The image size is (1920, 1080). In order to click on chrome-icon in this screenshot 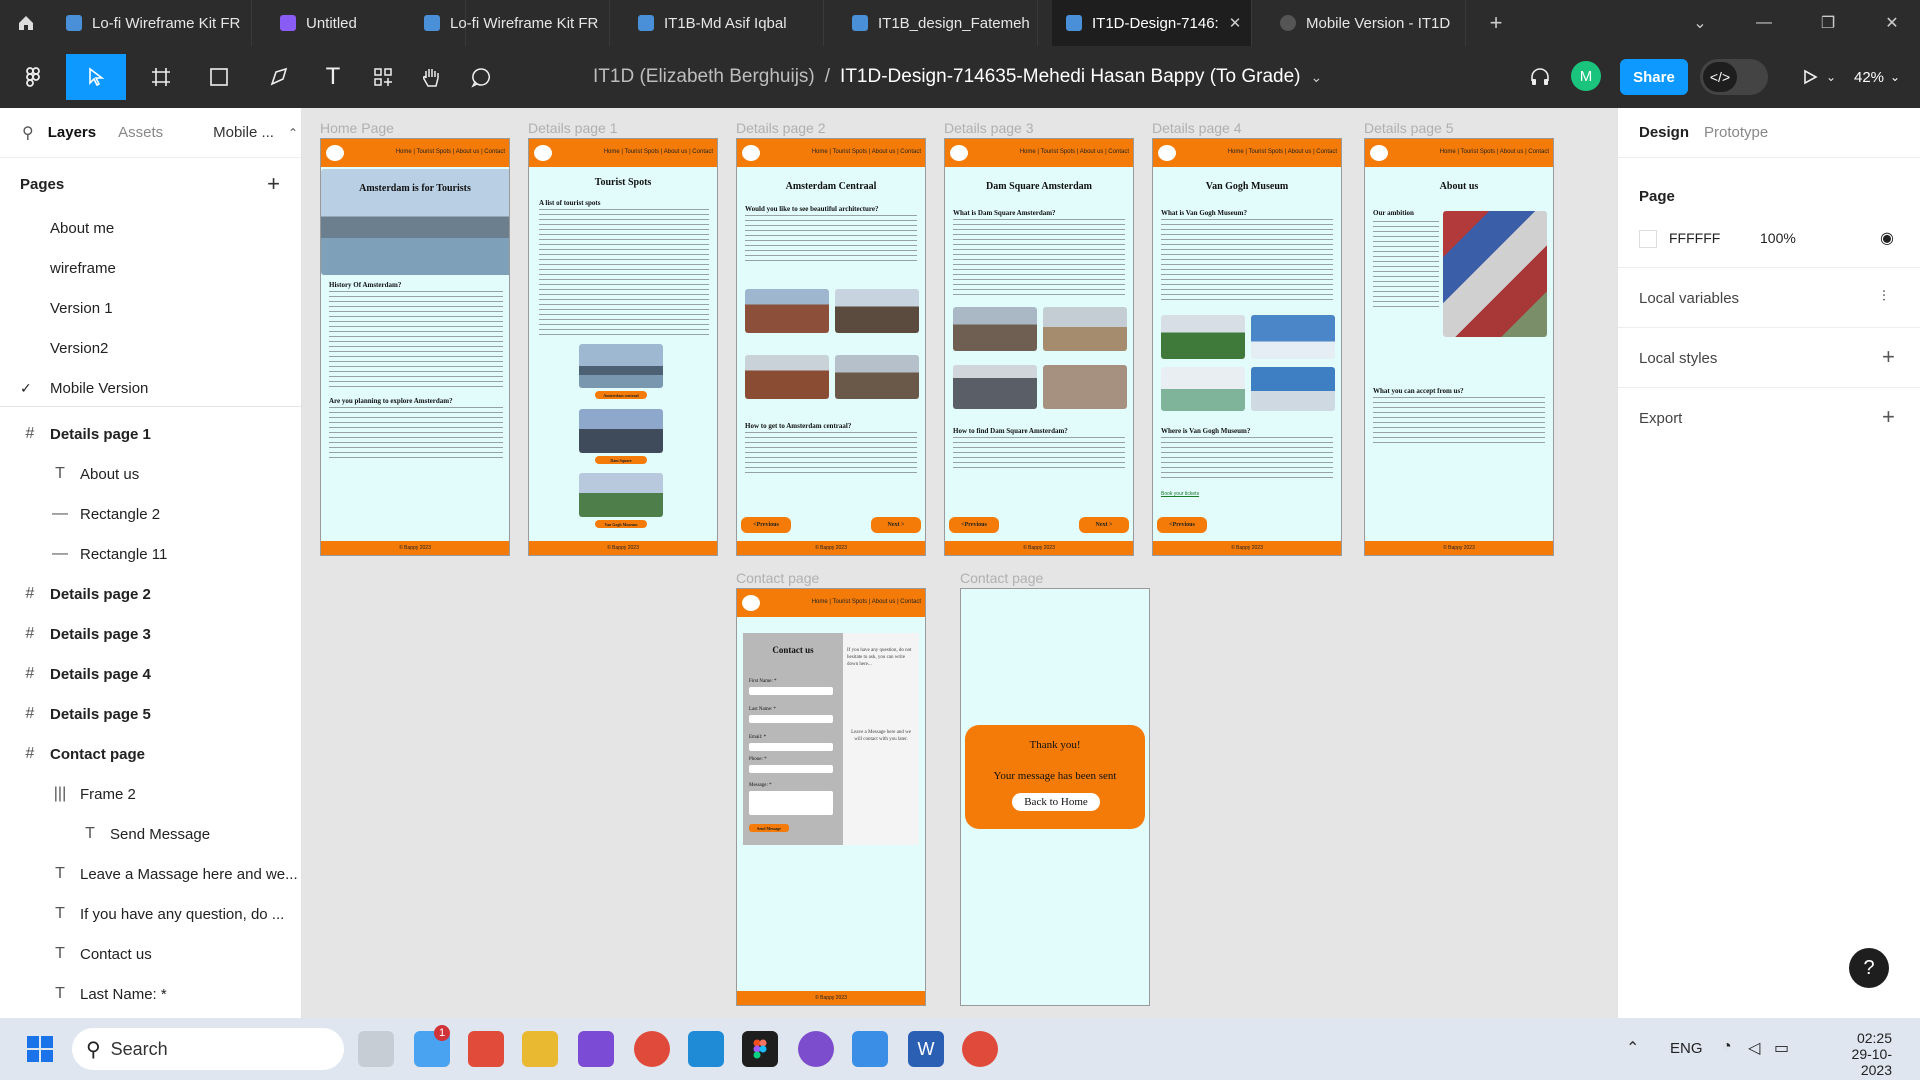, I will do `click(652, 1049)`.